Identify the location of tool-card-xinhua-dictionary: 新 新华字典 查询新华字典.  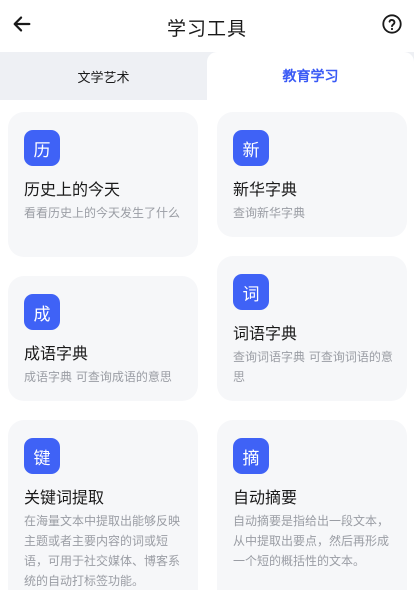
(312, 174).